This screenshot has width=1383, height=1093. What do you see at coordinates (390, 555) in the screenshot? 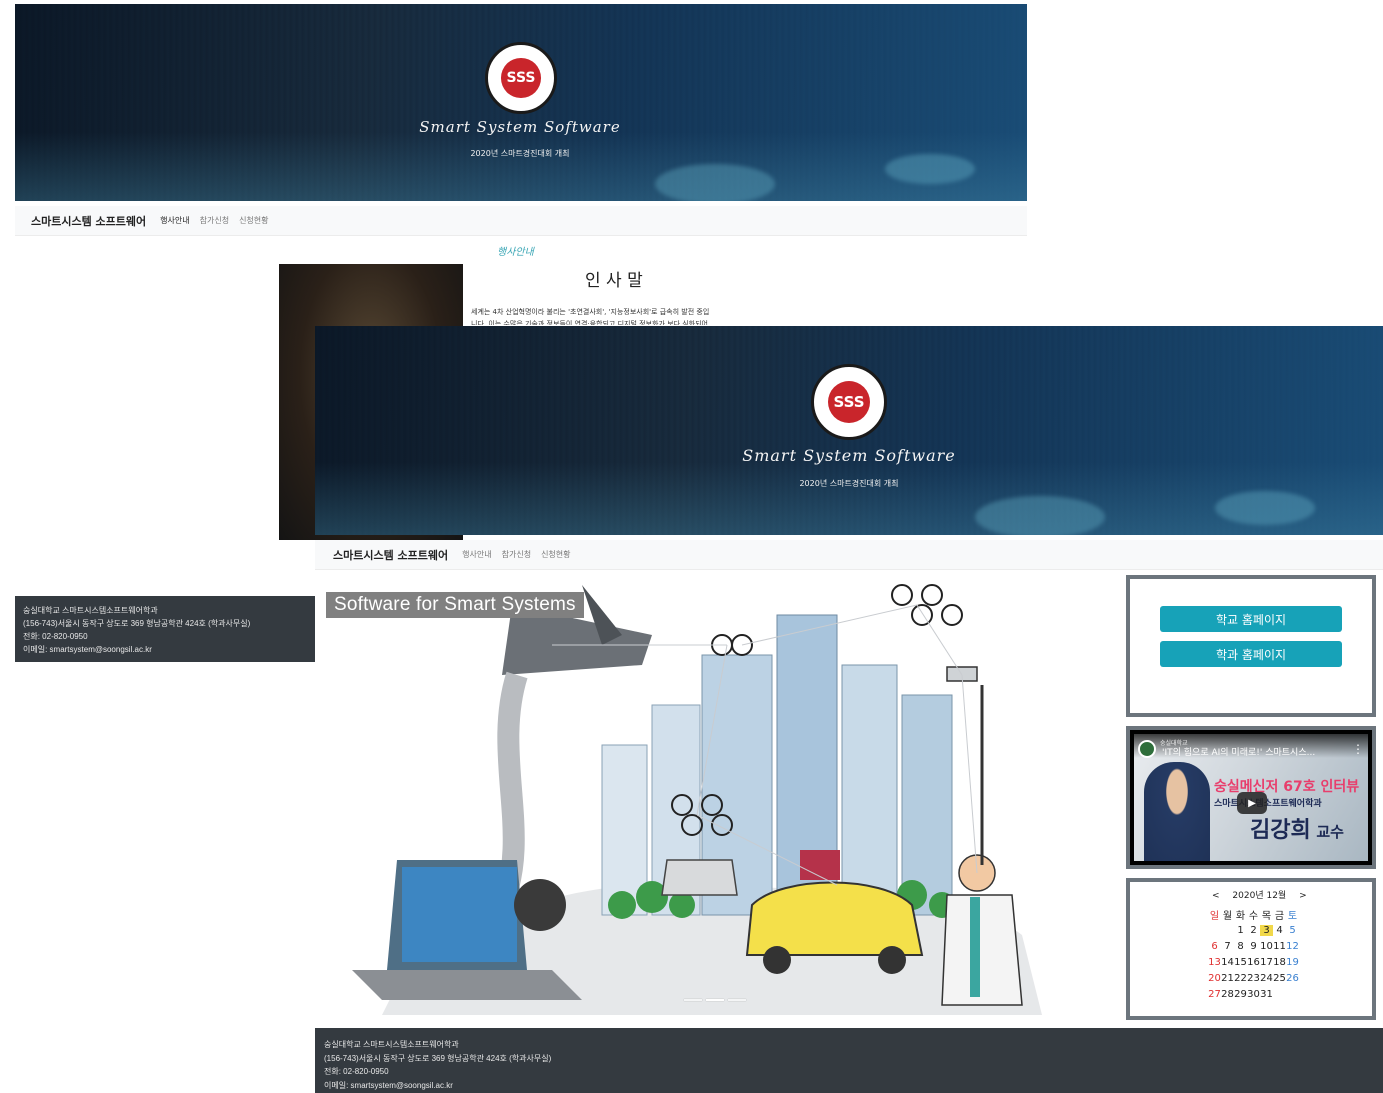
I see `nav-brand: 스마트시스템 소프트웨어` at bounding box center [390, 555].